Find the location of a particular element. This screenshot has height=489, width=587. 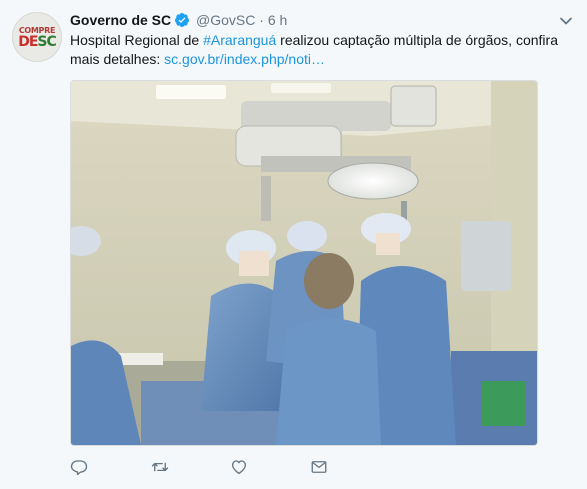

text-before: Hospital Regional de is located at coordinates (137, 40).